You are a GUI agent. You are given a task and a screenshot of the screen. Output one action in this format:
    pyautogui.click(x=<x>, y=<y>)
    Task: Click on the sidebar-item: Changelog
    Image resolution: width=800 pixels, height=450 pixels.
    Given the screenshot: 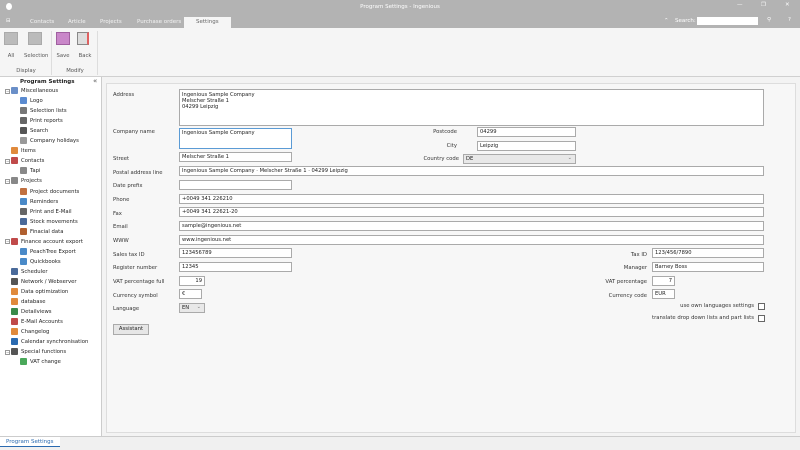 What is the action you would take?
    pyautogui.click(x=30, y=332)
    